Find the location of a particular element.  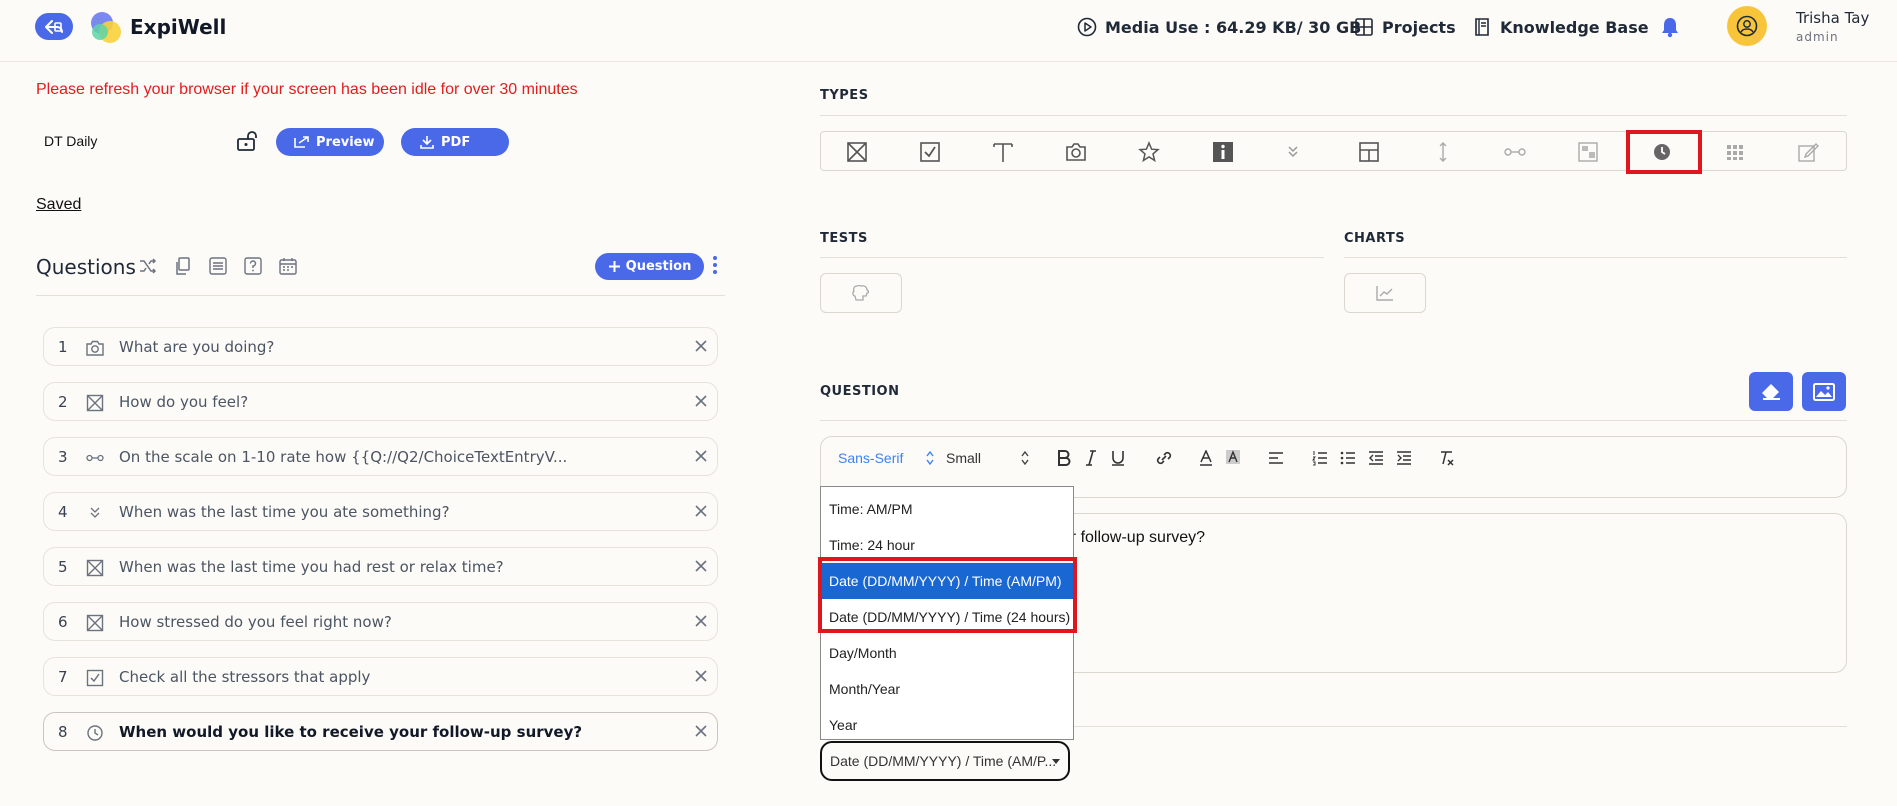

avatar is located at coordinates (1747, 26).